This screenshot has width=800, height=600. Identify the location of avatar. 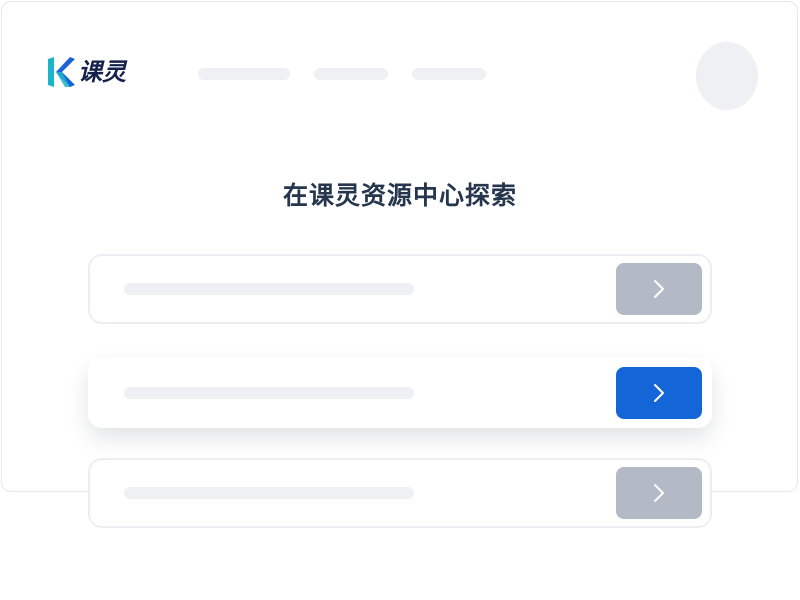
(727, 76).